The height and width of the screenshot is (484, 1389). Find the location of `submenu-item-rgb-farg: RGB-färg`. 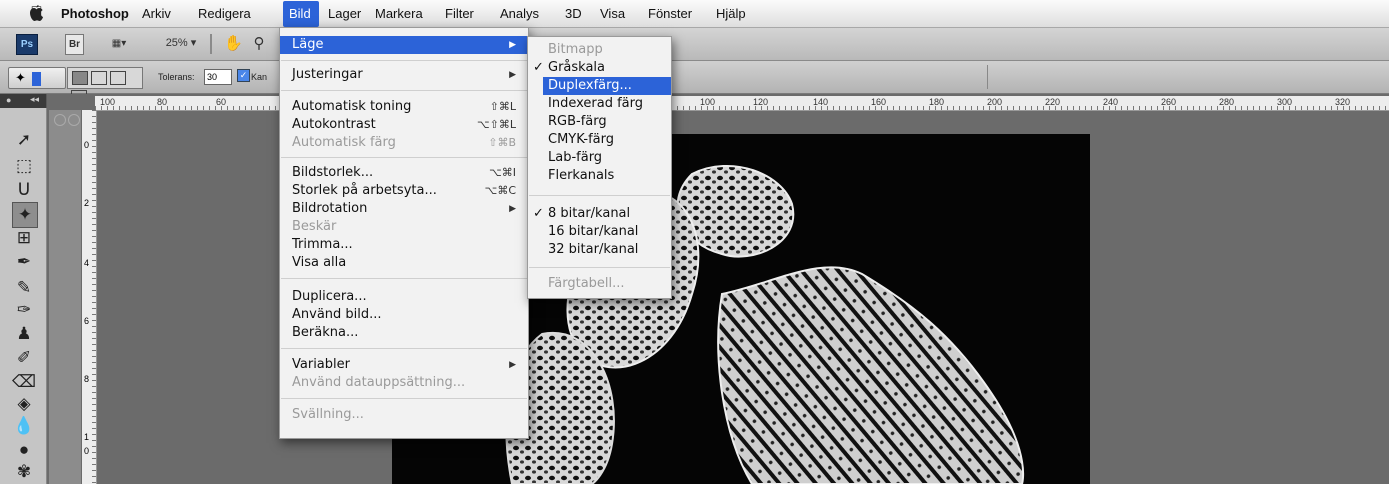

submenu-item-rgb-farg: RGB-färg is located at coordinates (599, 122).